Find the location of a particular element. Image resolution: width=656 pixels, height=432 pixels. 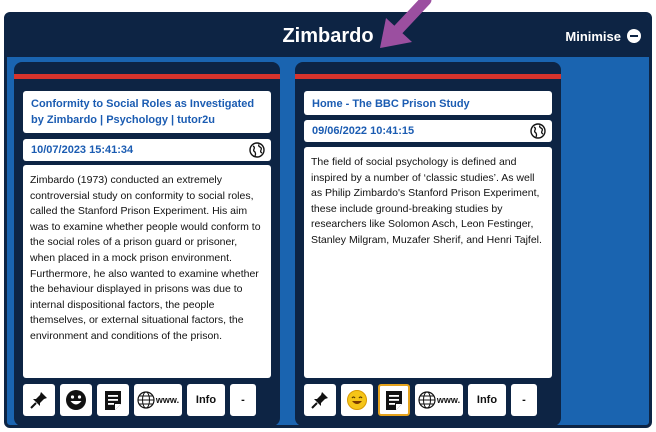

card-date: 10/07/2023 15:41:34 is located at coordinates (82, 150).